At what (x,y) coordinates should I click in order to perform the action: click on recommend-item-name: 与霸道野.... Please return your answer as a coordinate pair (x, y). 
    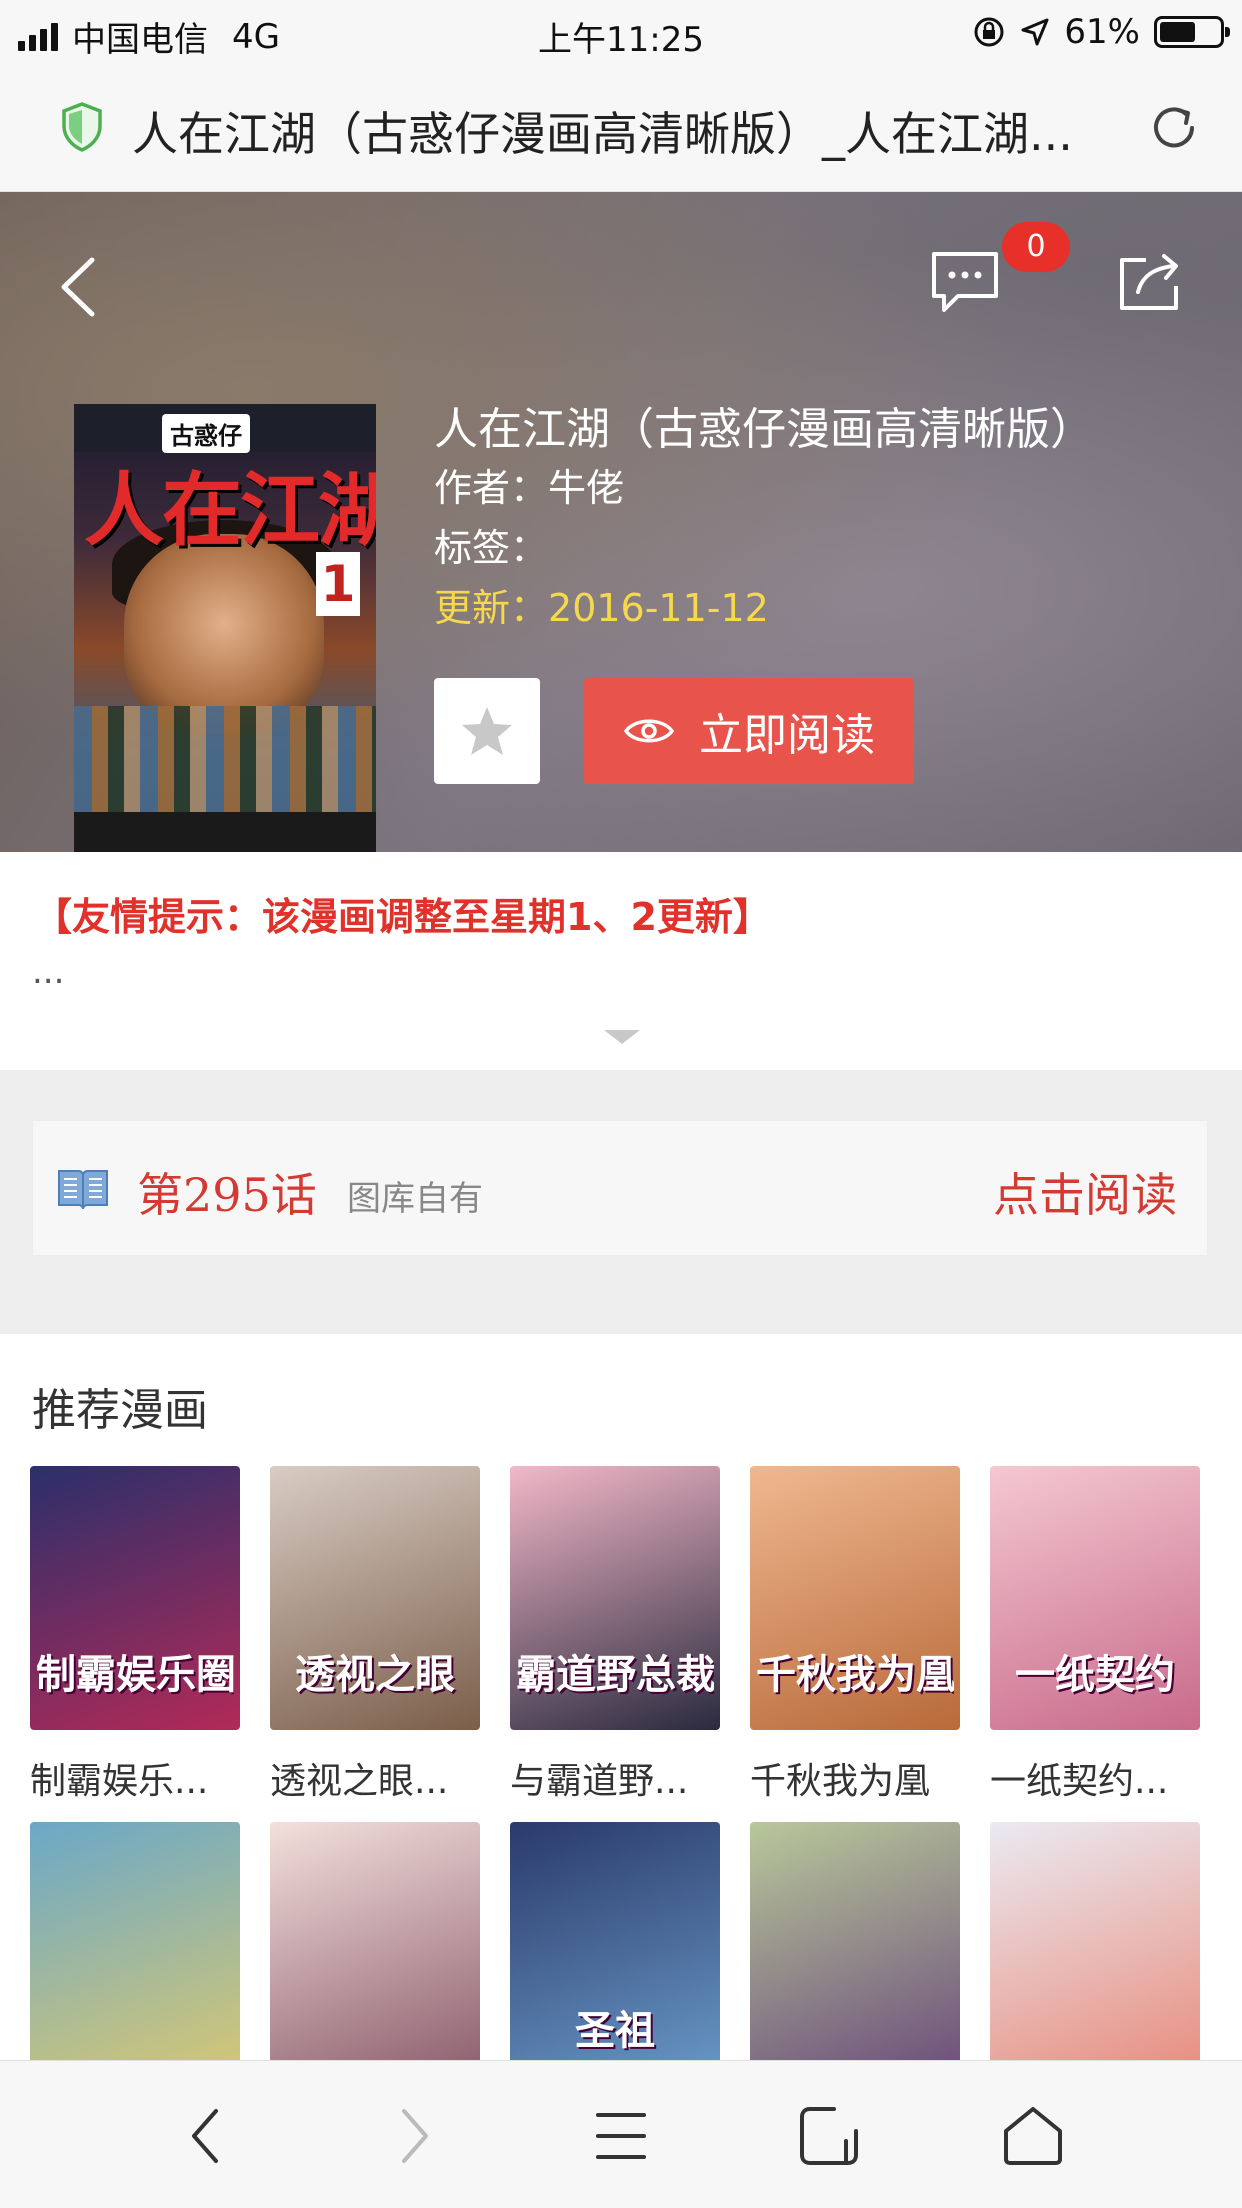
    Looking at the image, I should click on (620, 1778).